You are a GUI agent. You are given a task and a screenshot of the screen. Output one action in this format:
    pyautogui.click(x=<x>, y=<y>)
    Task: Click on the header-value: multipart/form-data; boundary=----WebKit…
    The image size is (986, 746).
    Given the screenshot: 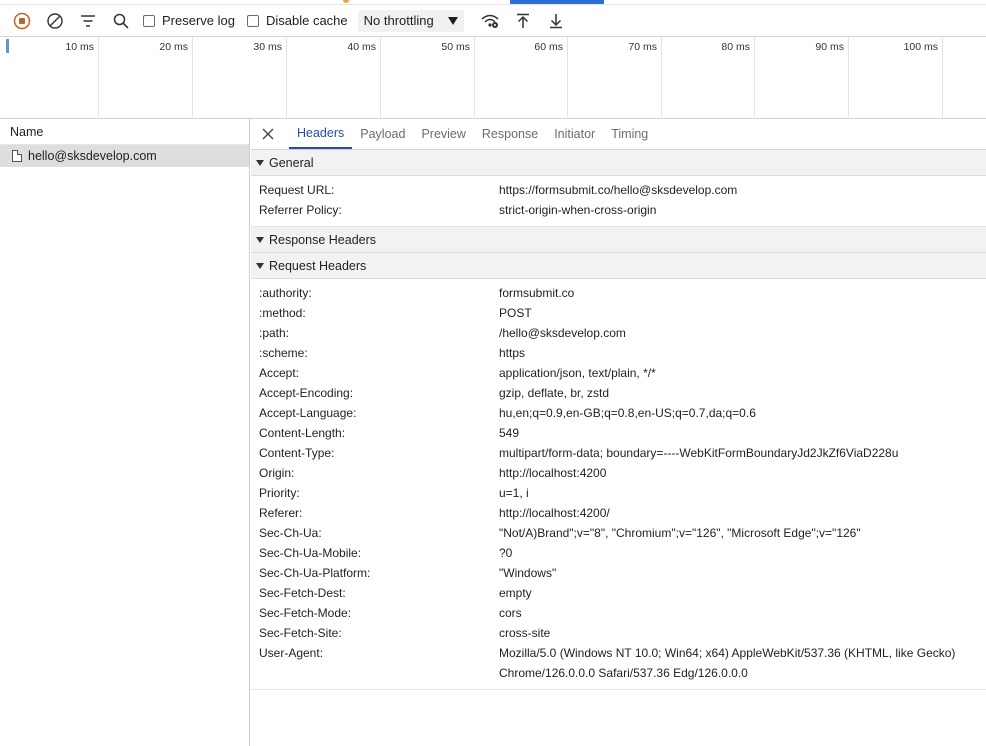 What is the action you would take?
    pyautogui.click(x=699, y=453)
    